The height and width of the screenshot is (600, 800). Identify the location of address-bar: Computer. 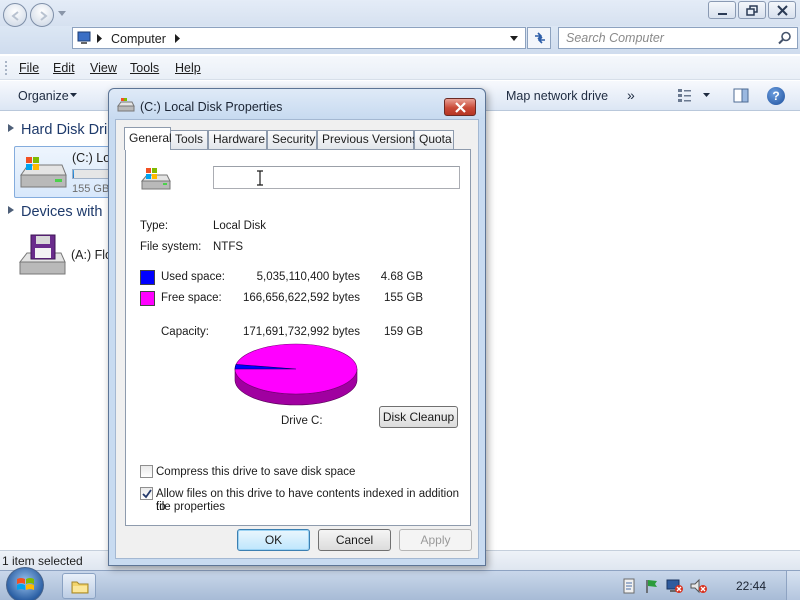
(299, 38).